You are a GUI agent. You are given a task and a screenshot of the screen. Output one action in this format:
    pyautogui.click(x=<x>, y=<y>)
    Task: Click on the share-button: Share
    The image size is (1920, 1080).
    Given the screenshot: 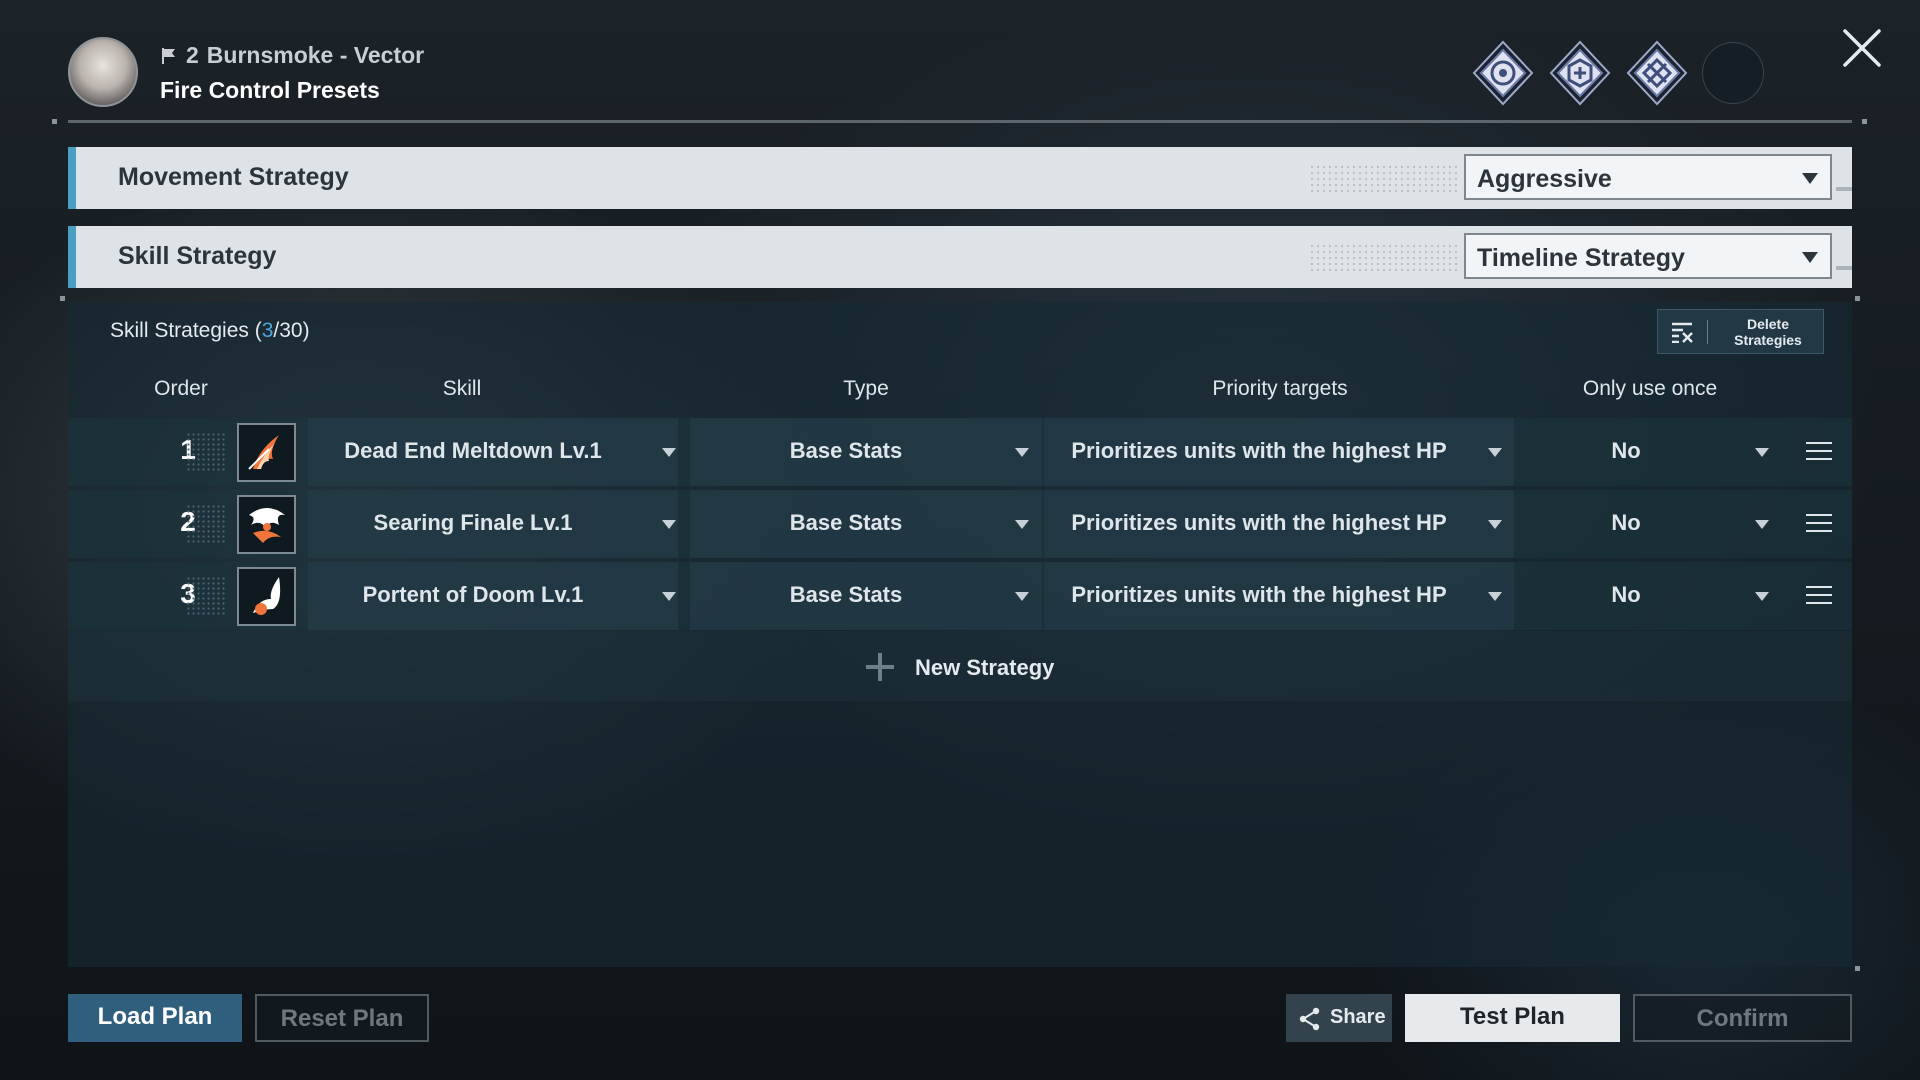 What is the action you would take?
    pyautogui.click(x=1339, y=1018)
    